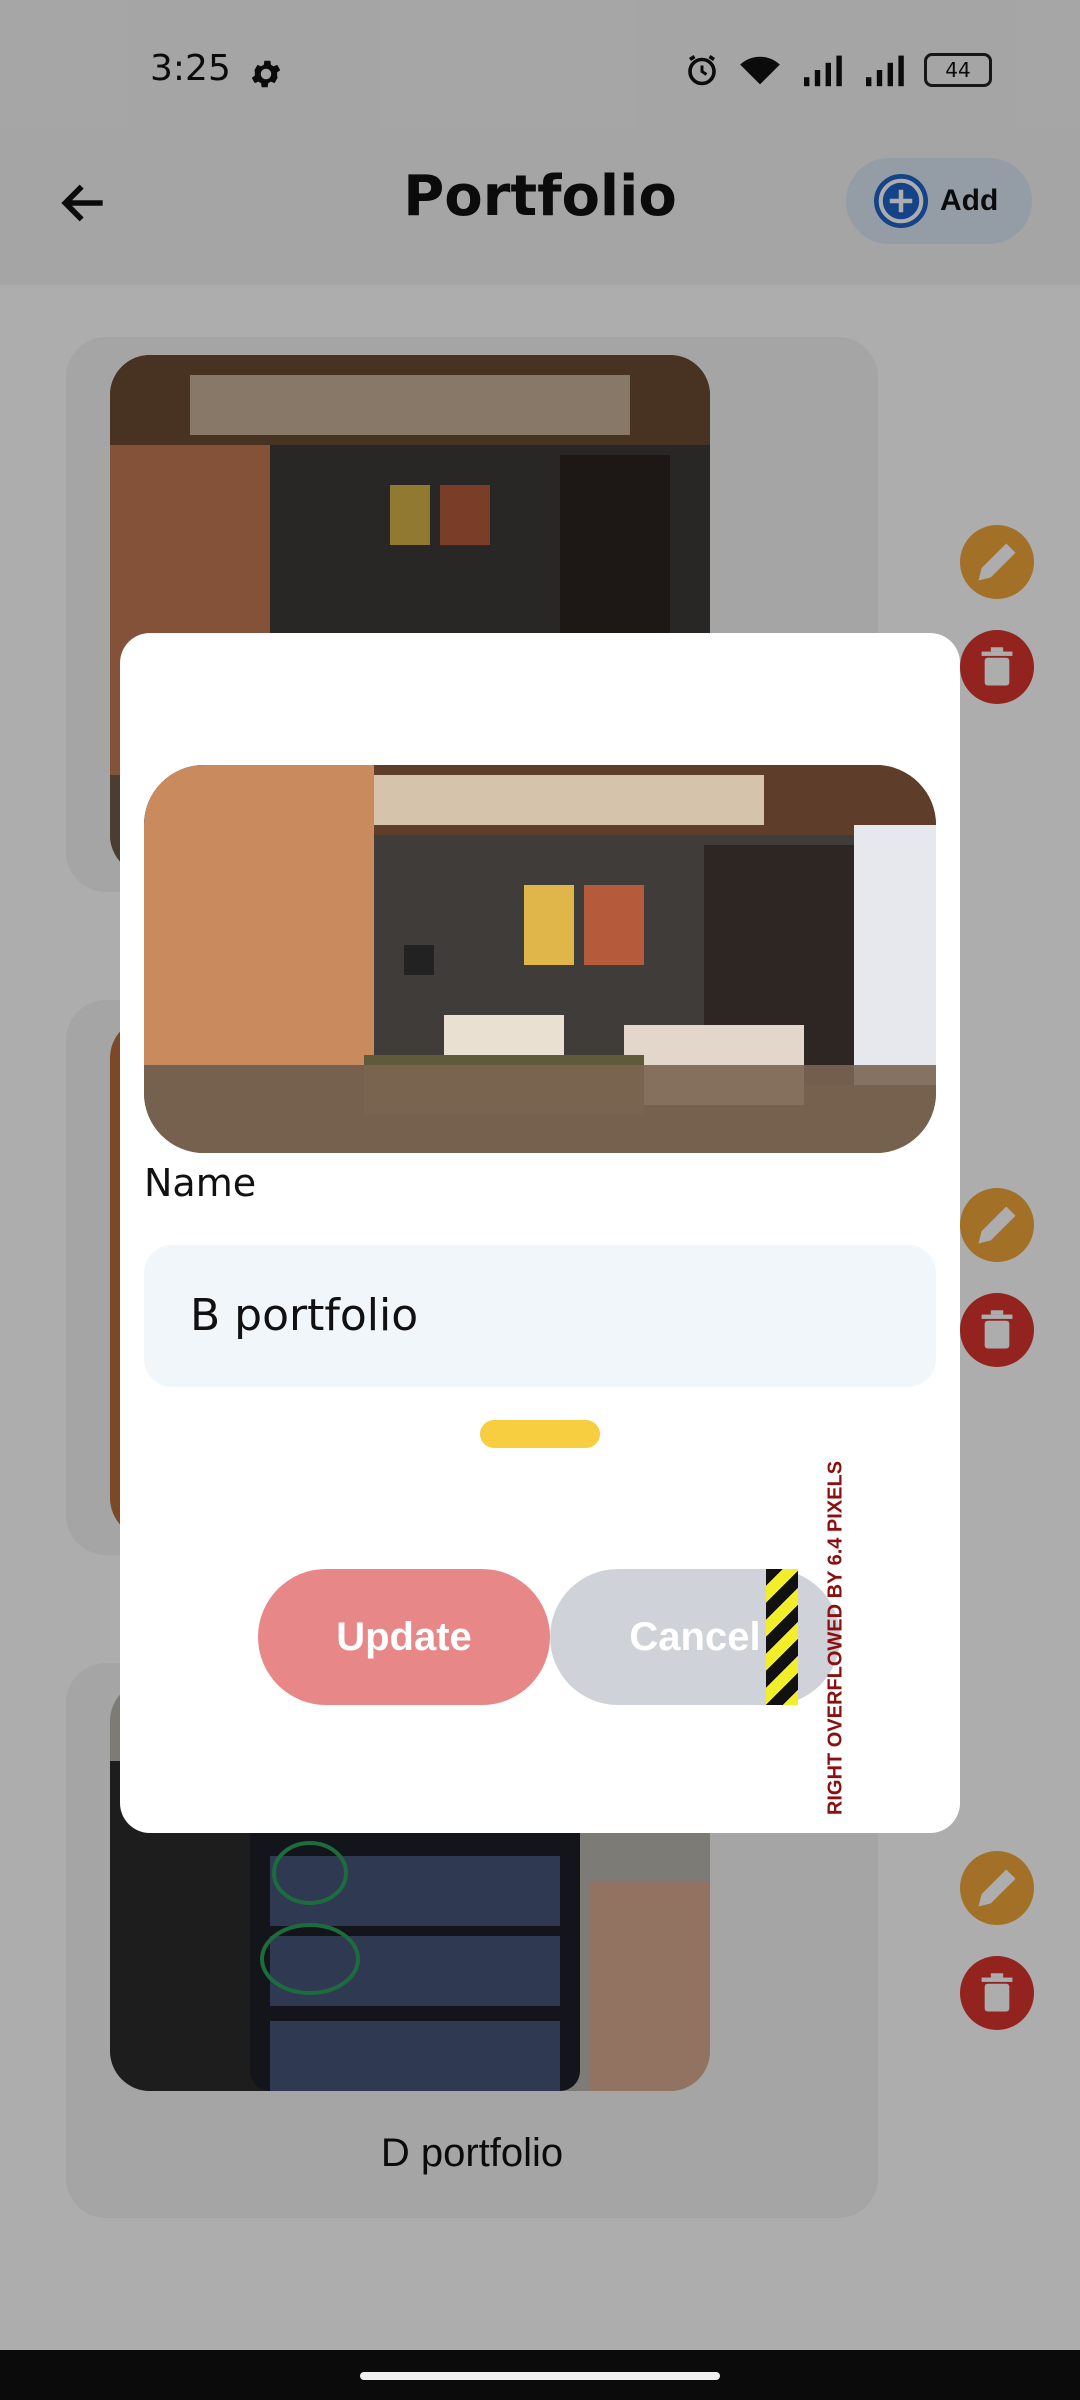  Describe the element at coordinates (200, 1183) in the screenshot. I see `name-label: Name` at that location.